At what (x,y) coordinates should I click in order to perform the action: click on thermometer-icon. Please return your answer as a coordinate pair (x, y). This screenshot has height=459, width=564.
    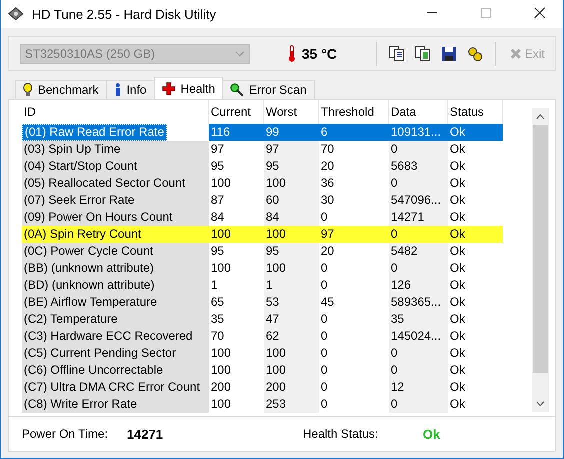
    Looking at the image, I should click on (292, 53).